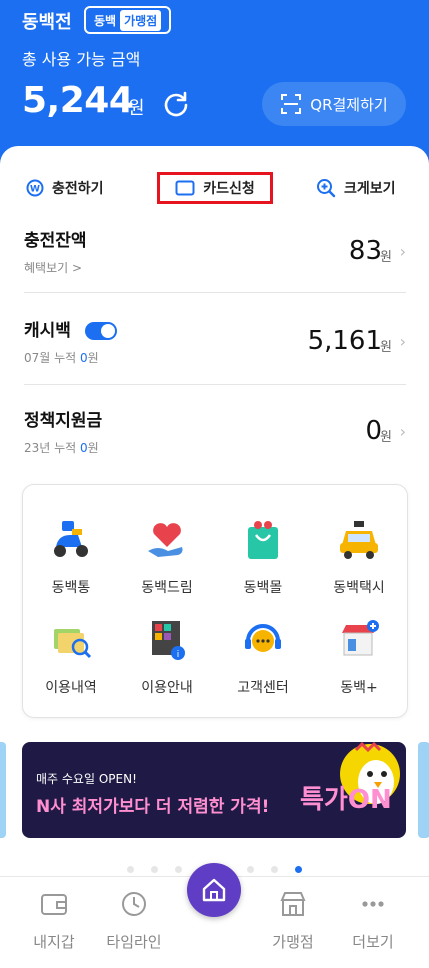  I want to click on nav-more: 더보기, so click(373, 920).